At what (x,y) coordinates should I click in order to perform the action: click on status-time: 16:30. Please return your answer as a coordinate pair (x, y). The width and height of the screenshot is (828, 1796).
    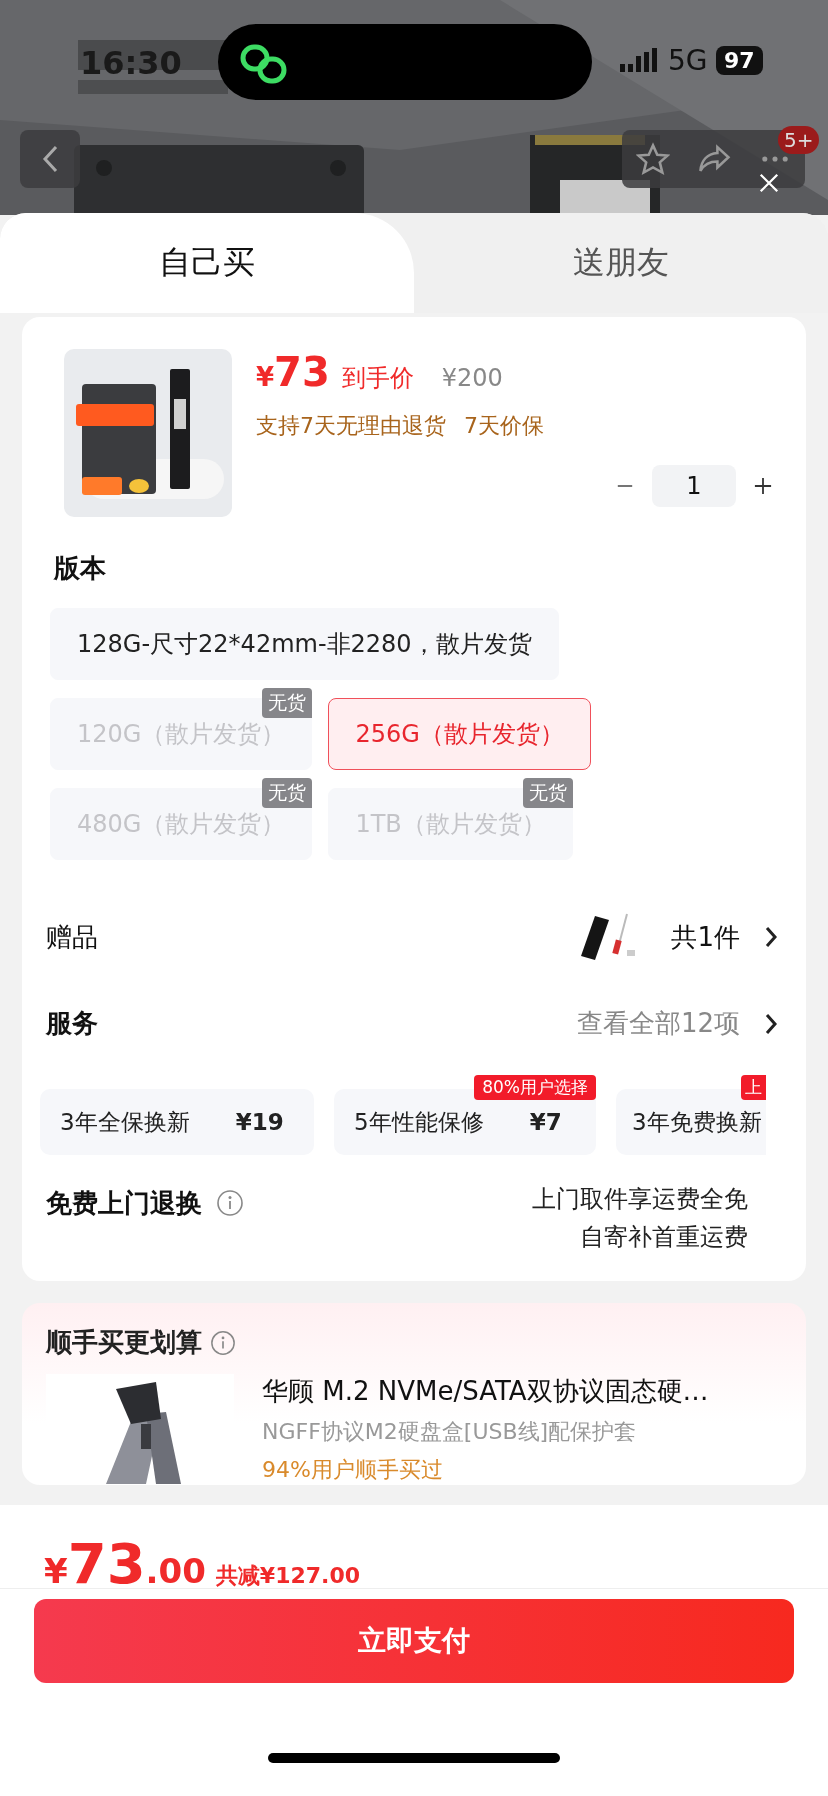
    Looking at the image, I should click on (131, 63).